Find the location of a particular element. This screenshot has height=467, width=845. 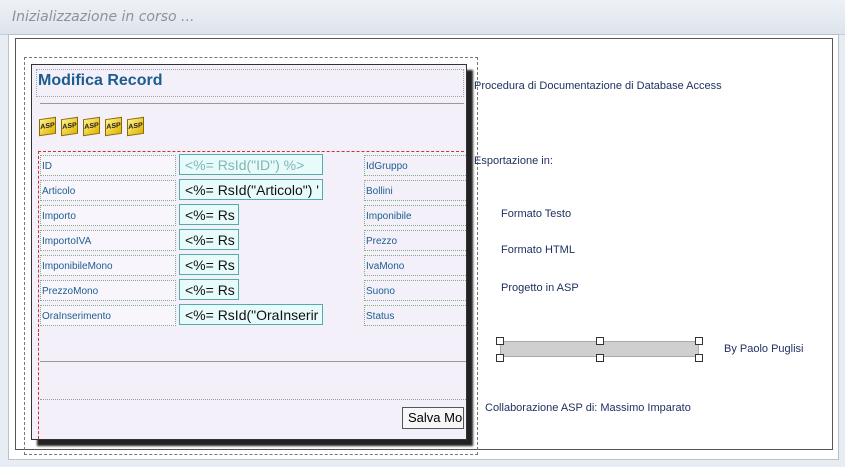

field-label: Importo is located at coordinates (108, 215).